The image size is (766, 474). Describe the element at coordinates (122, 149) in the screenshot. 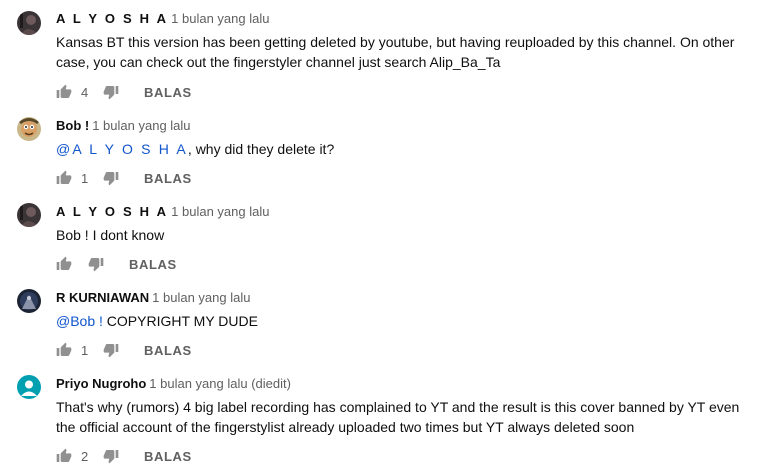

I see `mention-link: @A L Y O S H A` at that location.